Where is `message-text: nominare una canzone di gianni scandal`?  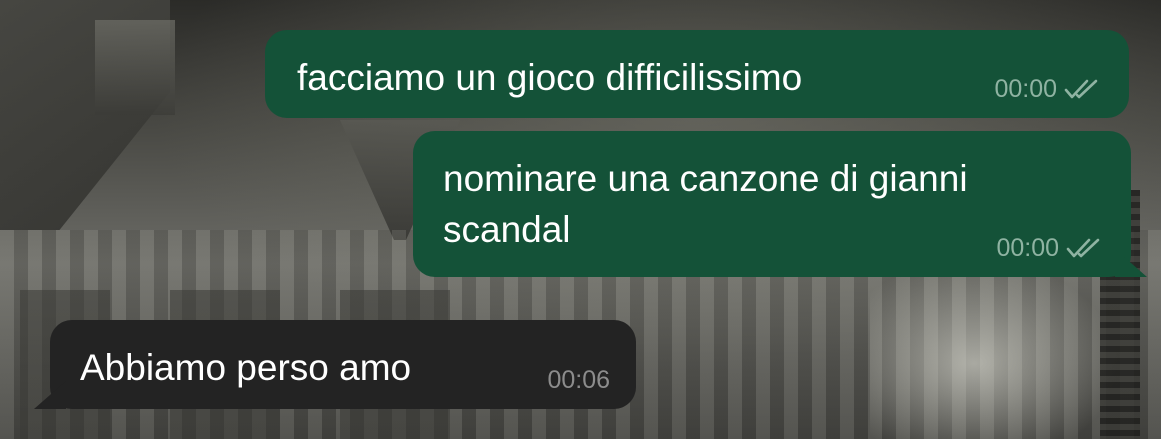
message-text: nominare una canzone di gianni scandal is located at coordinates (705, 204).